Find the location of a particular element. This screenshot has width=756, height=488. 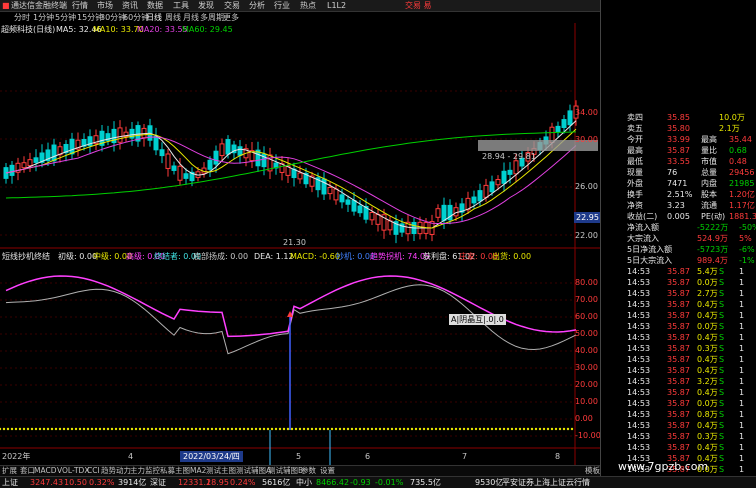

cursor-date: 2022/03/24/四 is located at coordinates (211, 456).